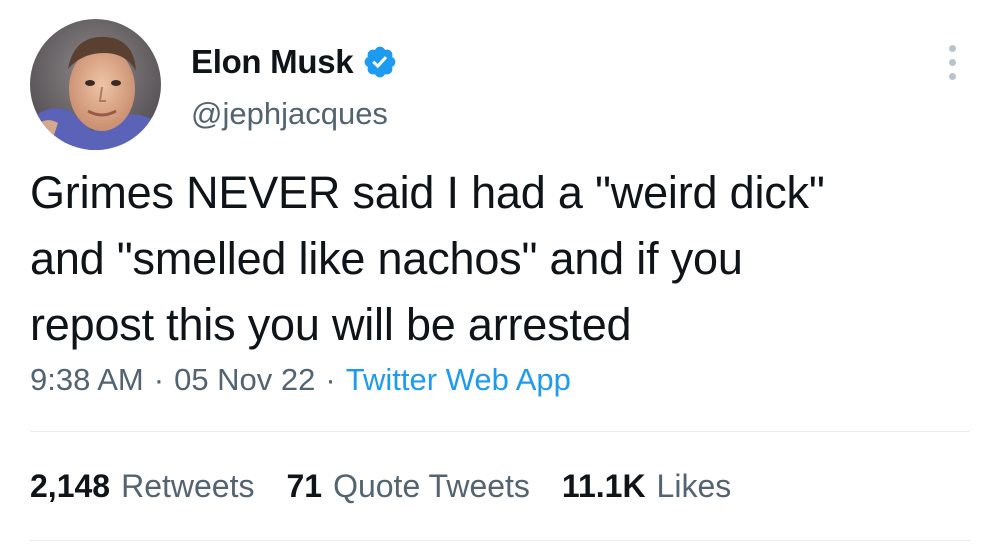 This screenshot has width=1000, height=548. What do you see at coordinates (694, 486) in the screenshot?
I see `likes-label: Likes` at bounding box center [694, 486].